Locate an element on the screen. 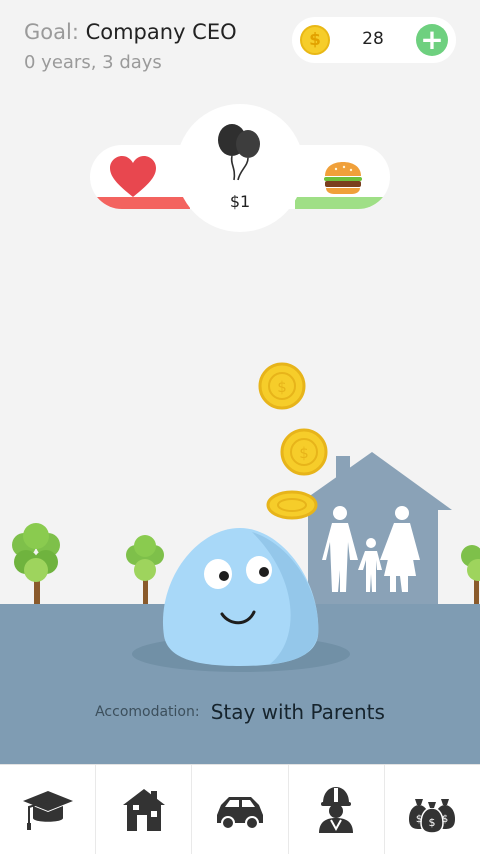  nav-item-transport is located at coordinates (240, 809).